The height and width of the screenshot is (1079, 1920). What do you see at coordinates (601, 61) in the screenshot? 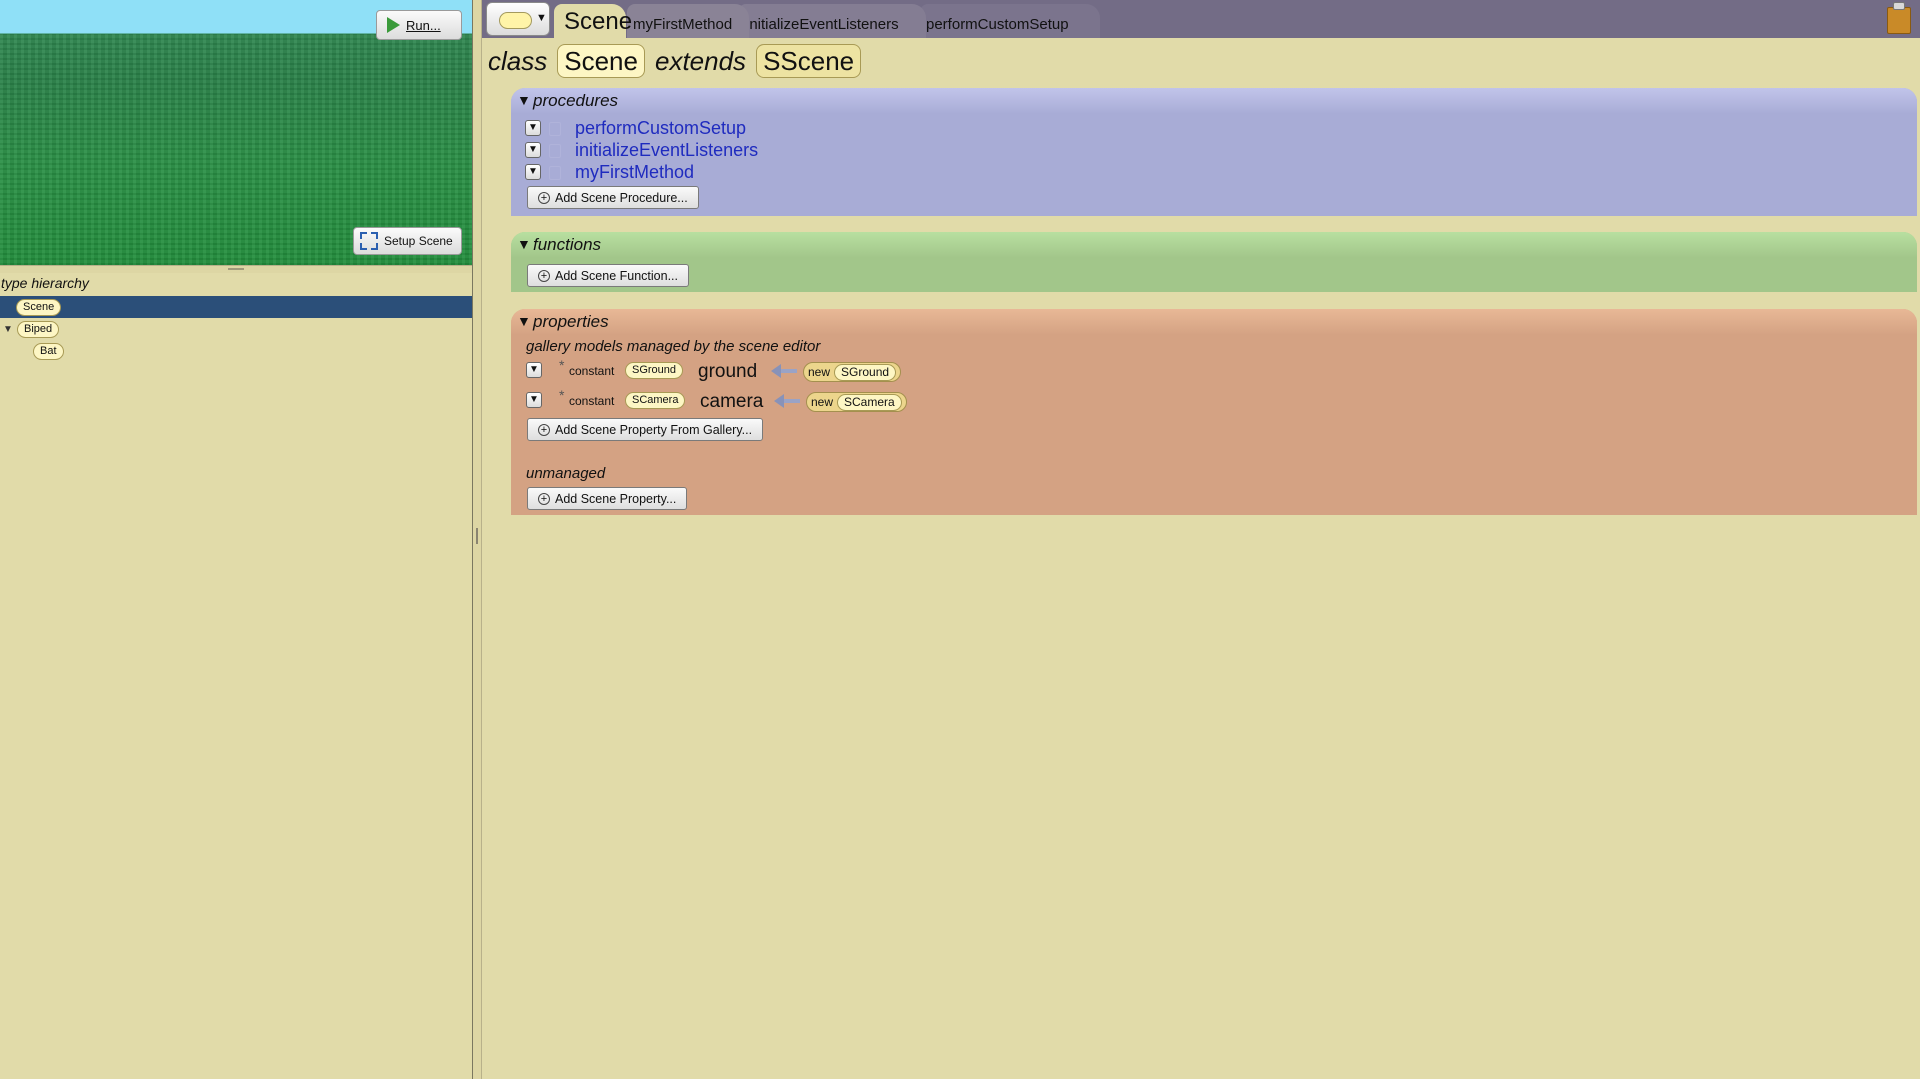
I see `class-name: Scene` at bounding box center [601, 61].